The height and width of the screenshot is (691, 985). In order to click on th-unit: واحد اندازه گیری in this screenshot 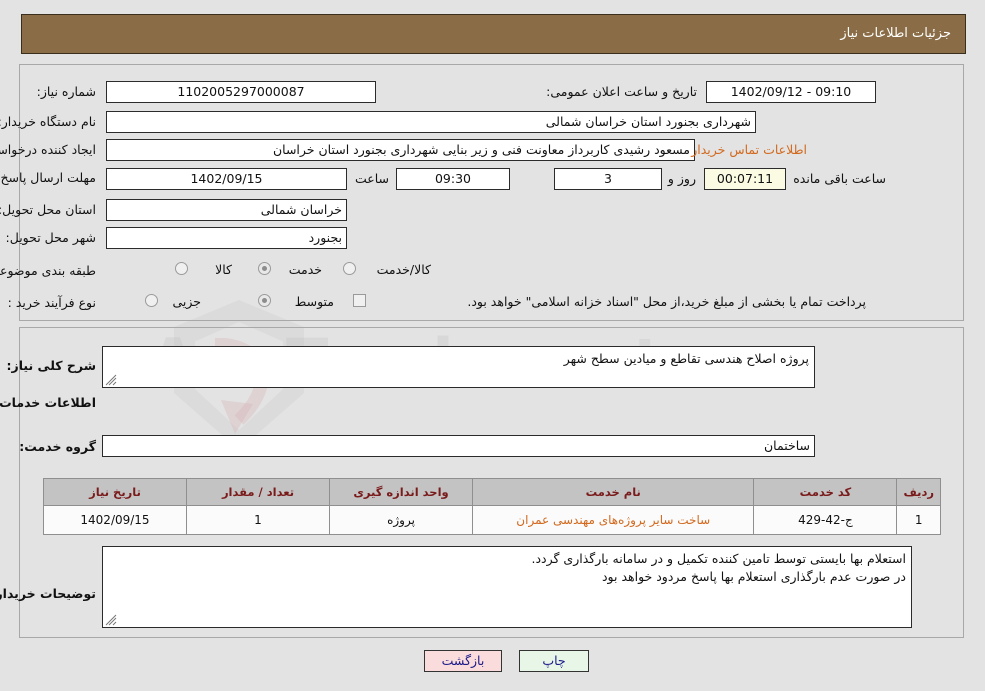, I will do `click(402, 492)`.